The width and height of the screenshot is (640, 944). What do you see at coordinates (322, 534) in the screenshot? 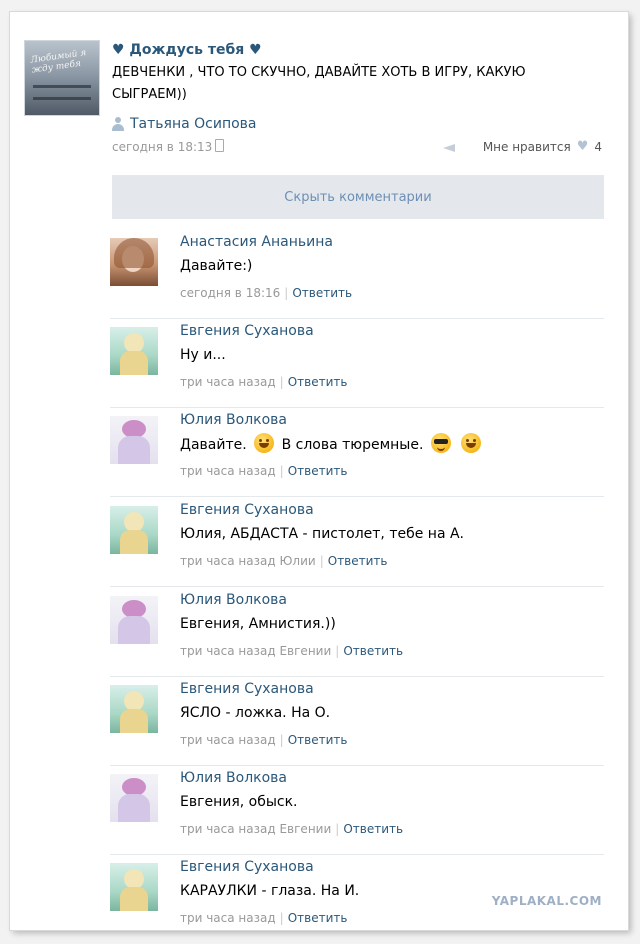
I see `comment-text: Юлия, АБДАСТА - пистолет, тебе на А.` at bounding box center [322, 534].